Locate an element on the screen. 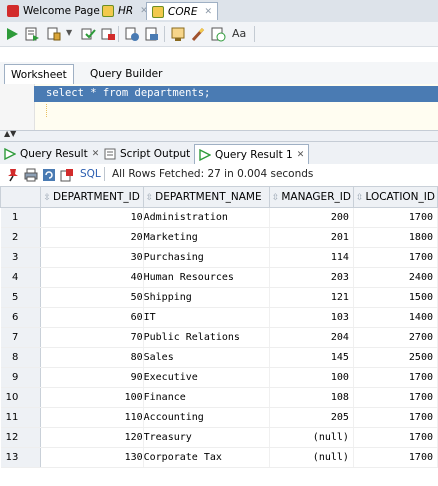 The image size is (438, 486). table-row: 12 120 Treasury (null) 1700 is located at coordinates (219, 437).